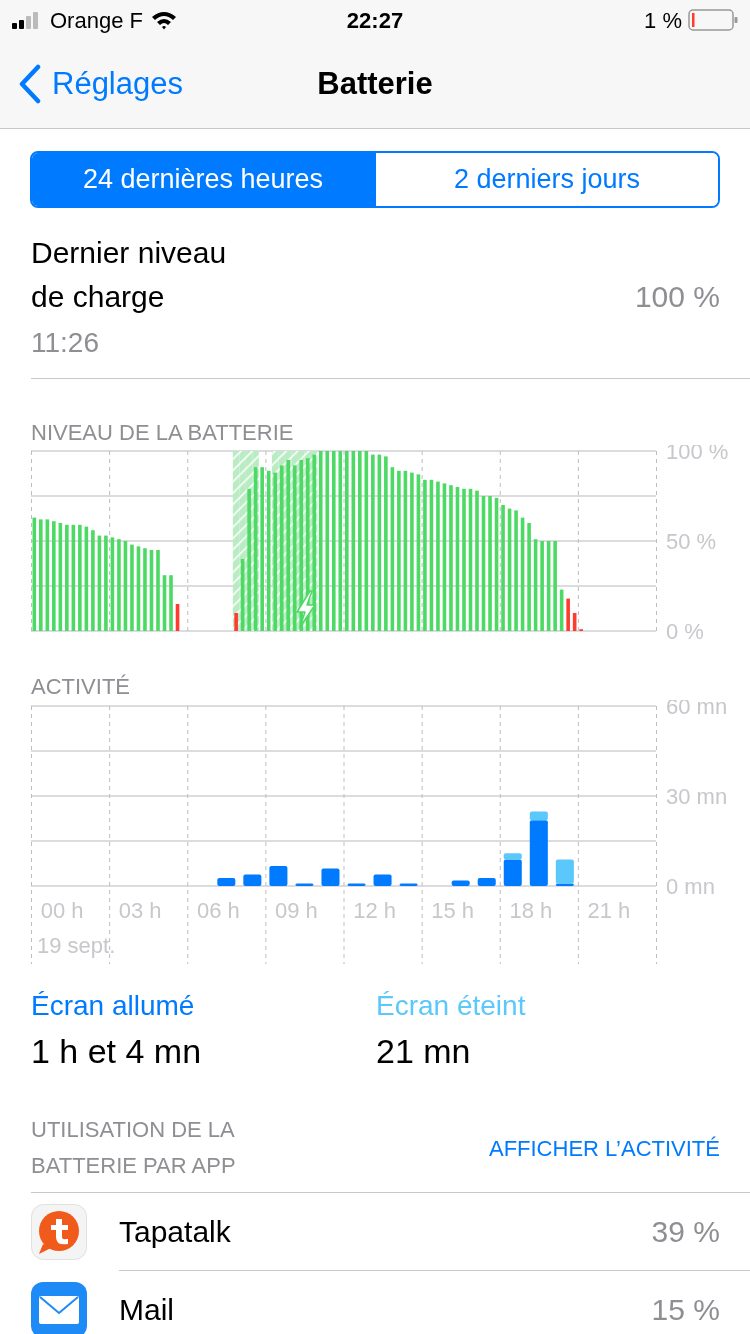  I want to click on back-chevron-icon, so click(30, 84).